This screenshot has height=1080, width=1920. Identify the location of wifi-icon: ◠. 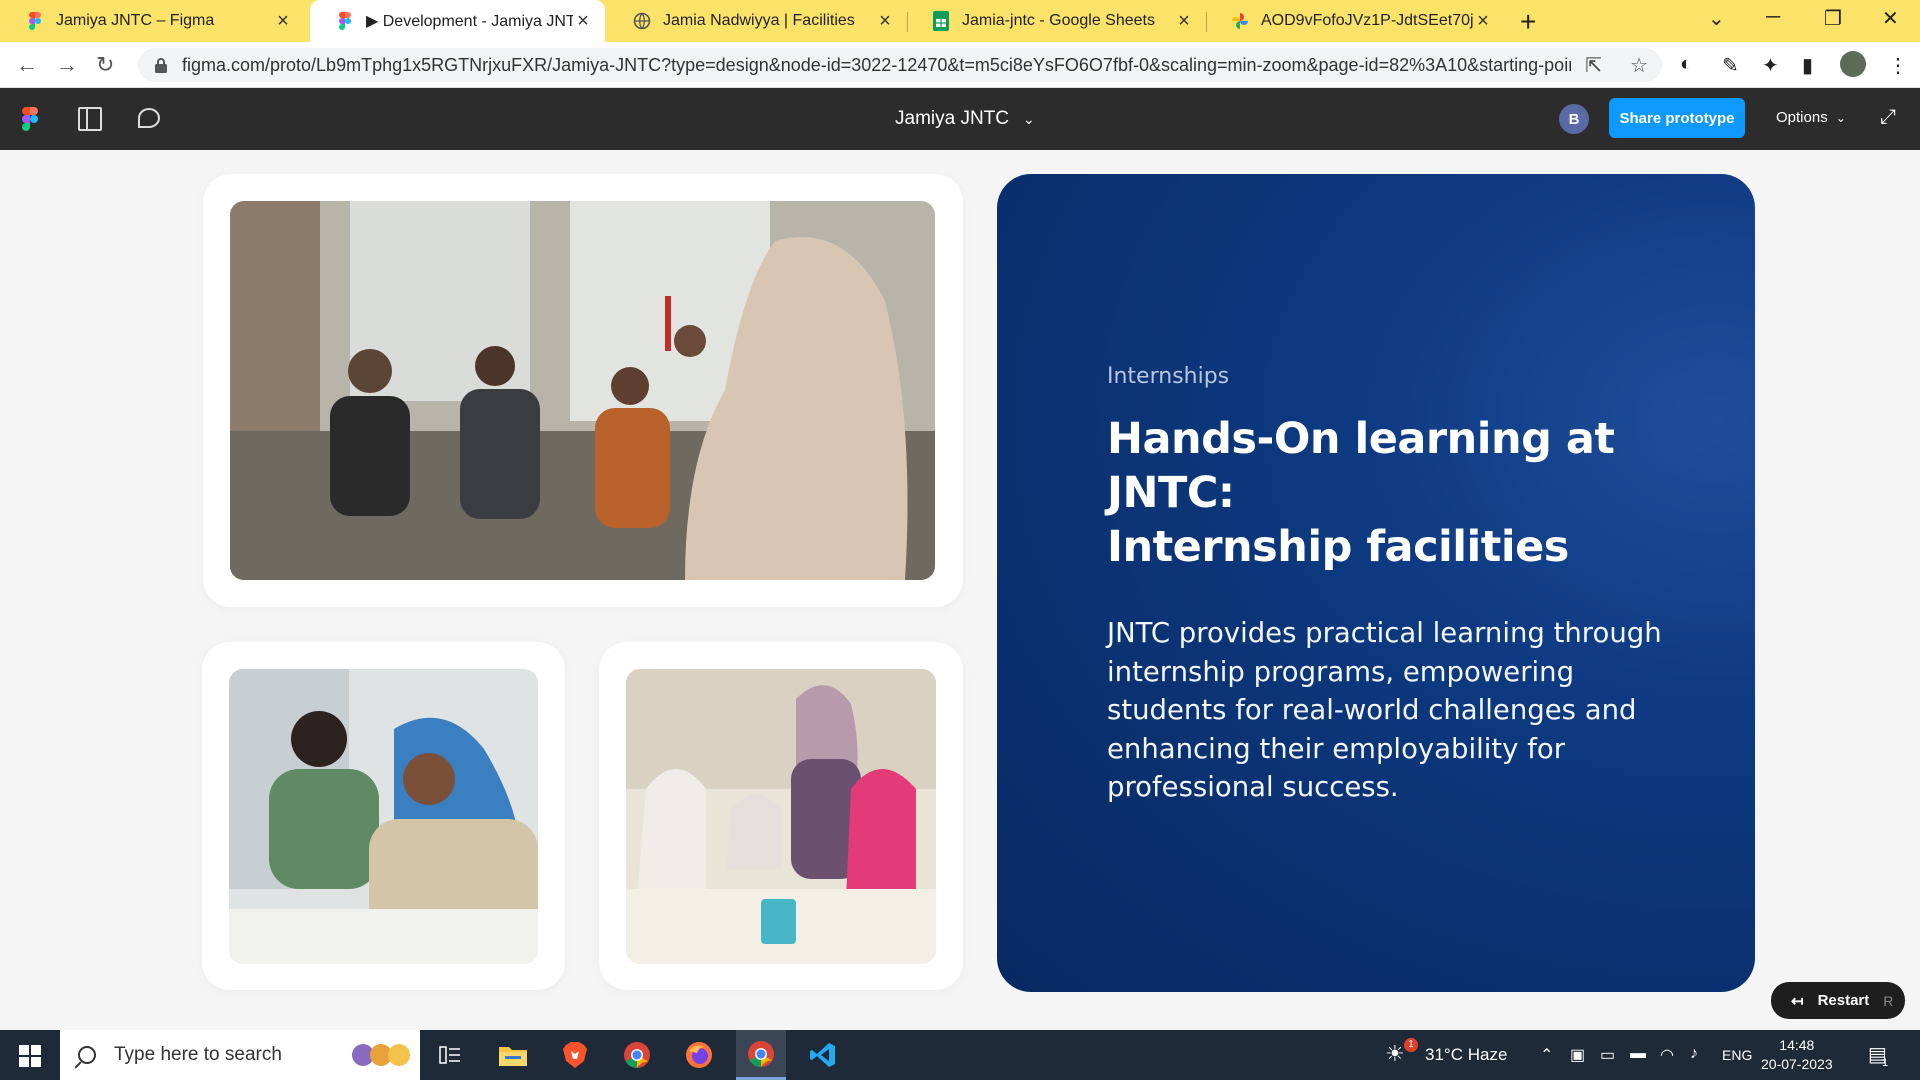
(1667, 1055).